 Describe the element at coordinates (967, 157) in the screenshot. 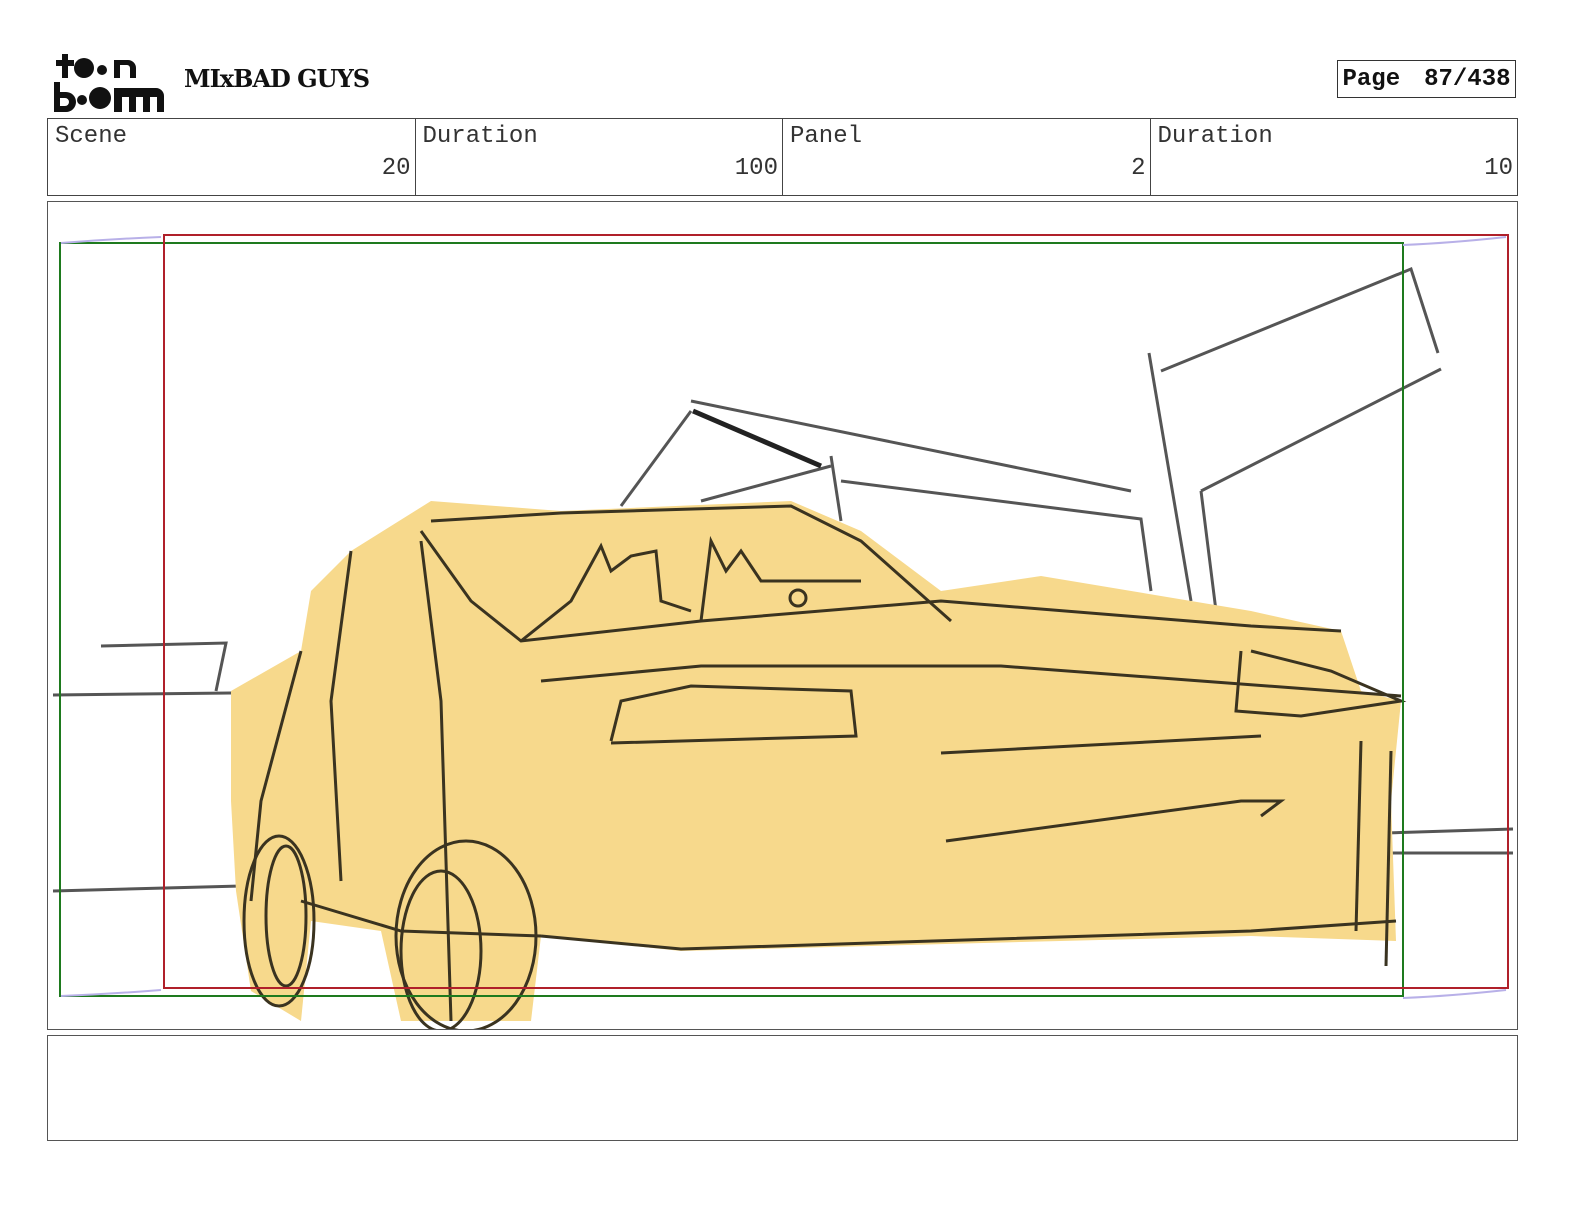

I see `panel-cell: Panel 2` at that location.